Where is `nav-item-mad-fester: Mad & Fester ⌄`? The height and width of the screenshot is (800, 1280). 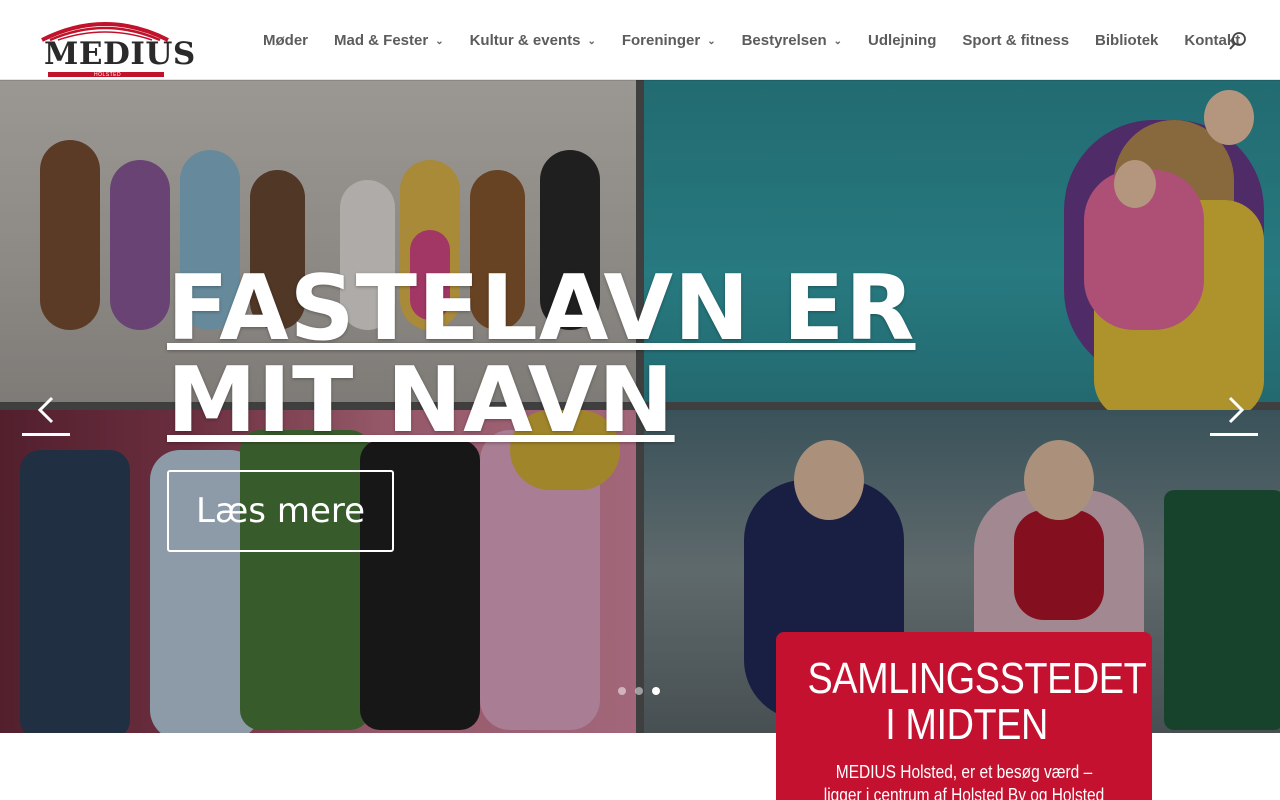 nav-item-mad-fester: Mad & Fester ⌄ is located at coordinates (389, 40).